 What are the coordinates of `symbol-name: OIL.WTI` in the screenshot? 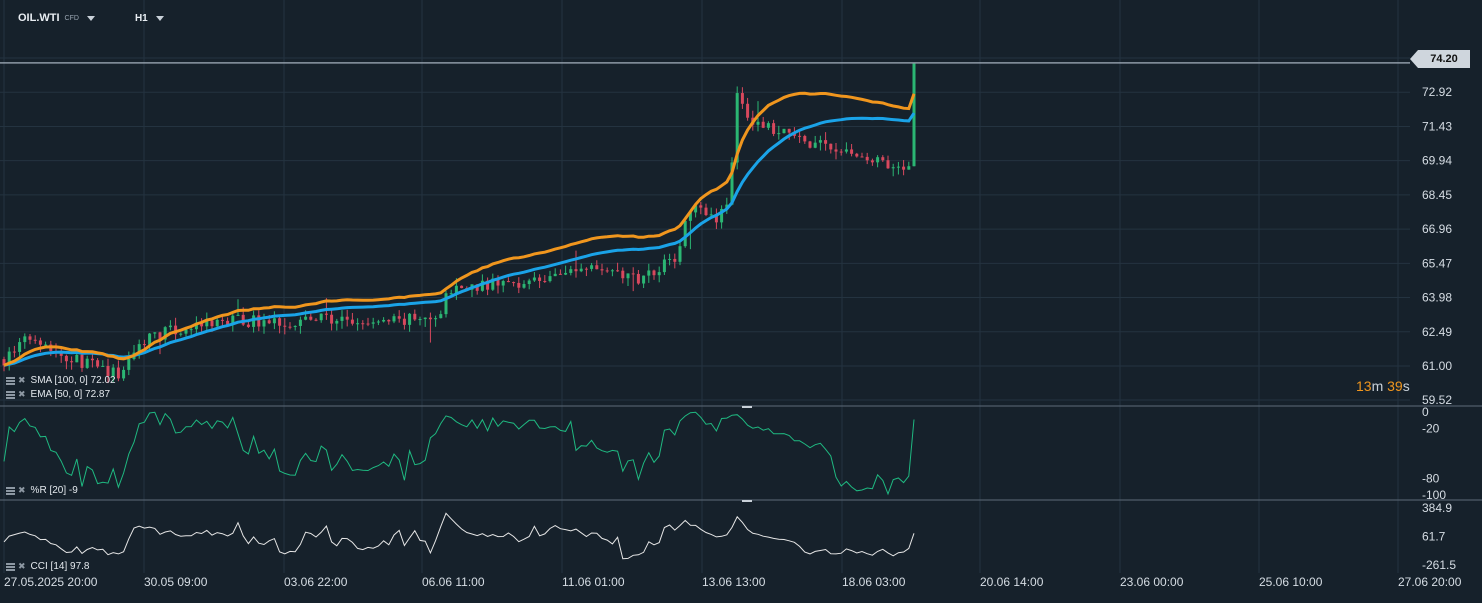 It's located at (39, 18).